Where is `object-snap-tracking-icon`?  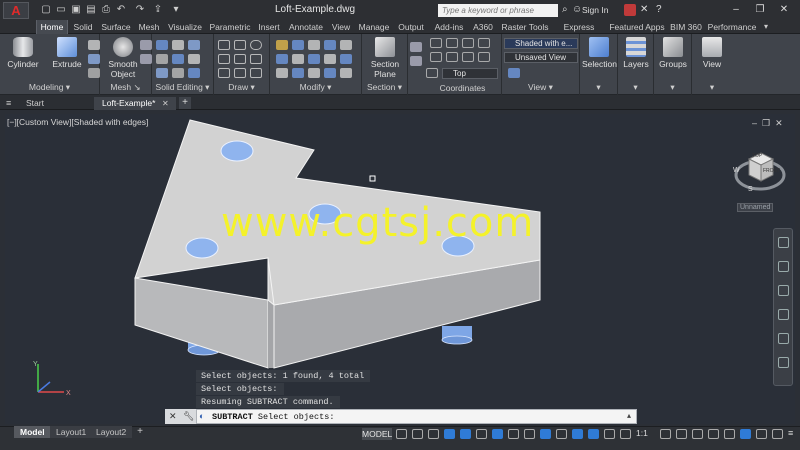
object-snap-tracking-icon is located at coordinates (513, 434).